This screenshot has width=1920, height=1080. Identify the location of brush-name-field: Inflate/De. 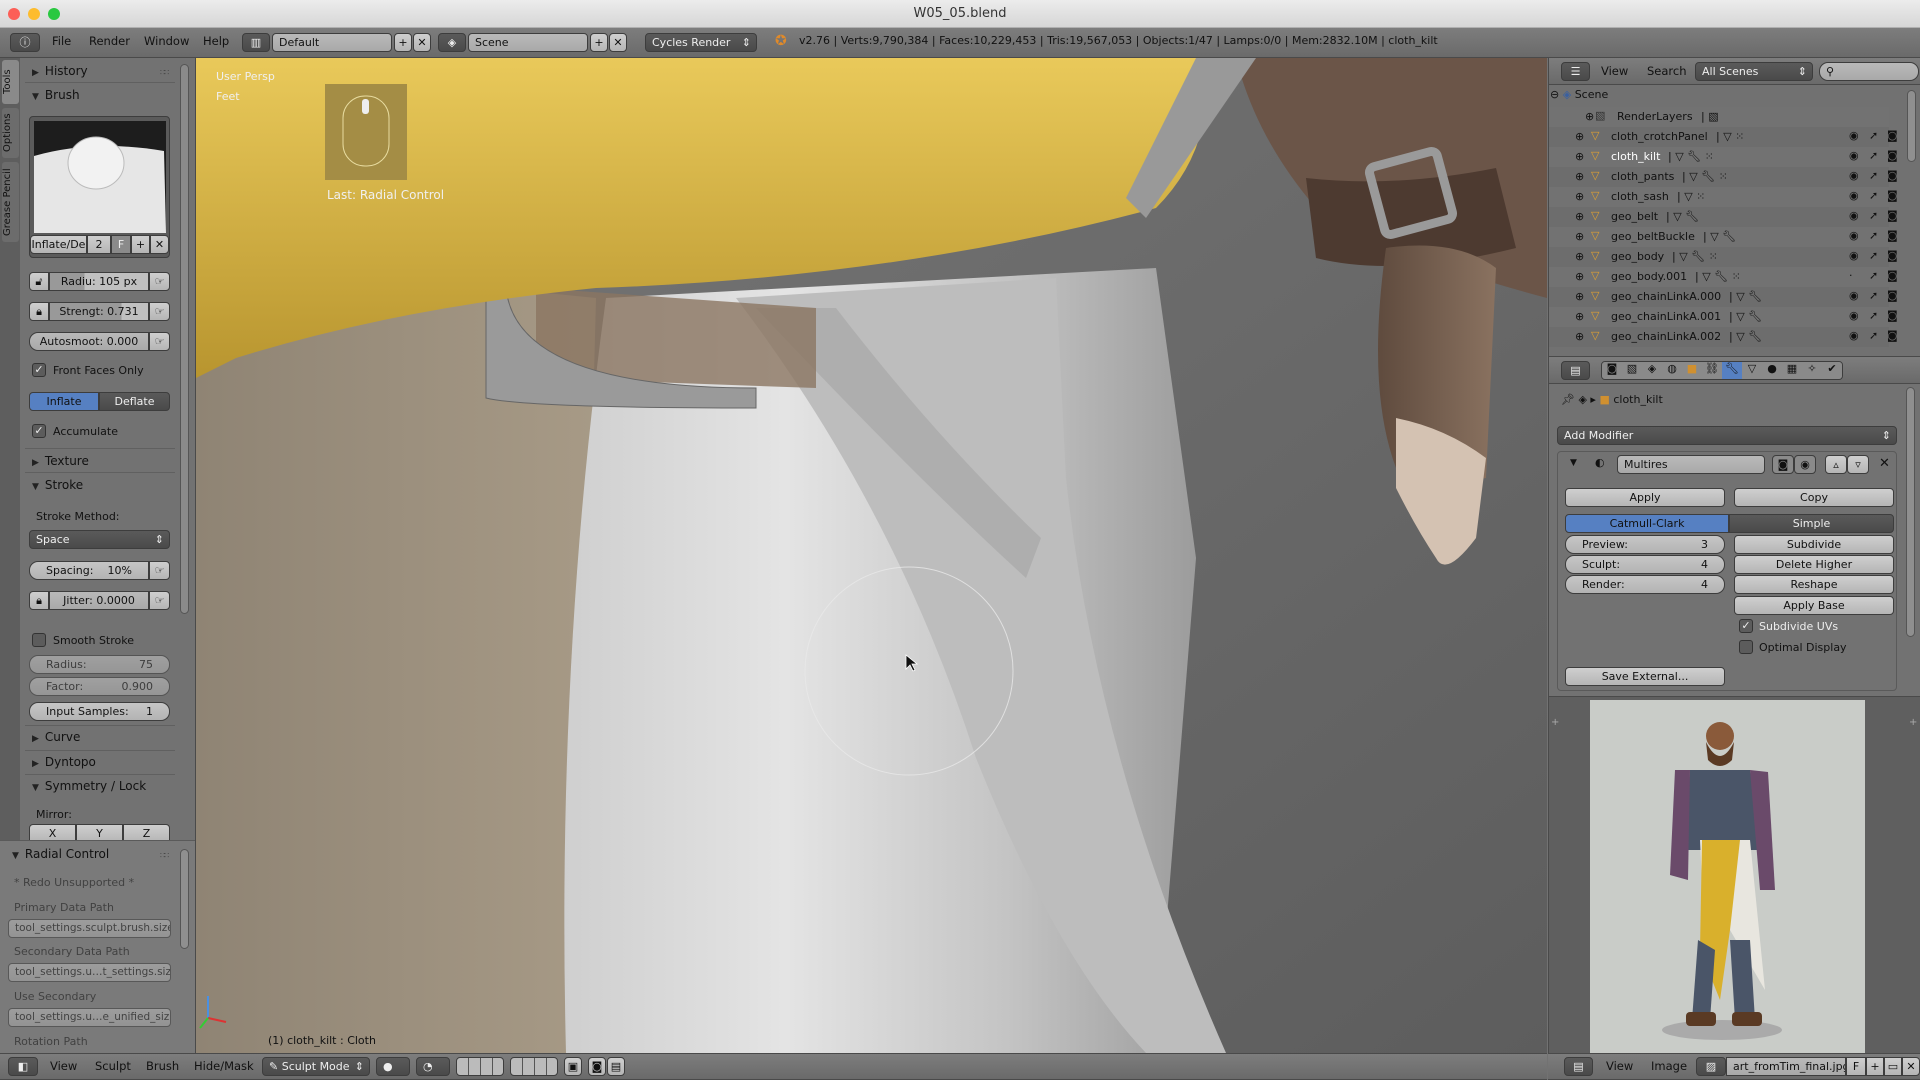
(58, 244).